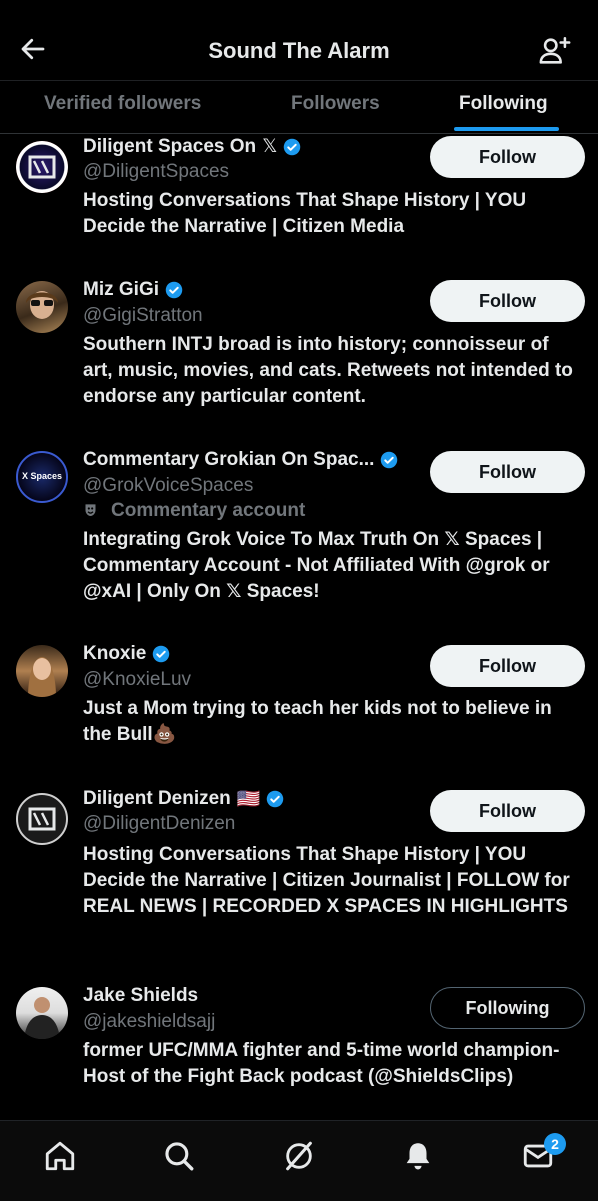  Describe the element at coordinates (507, 1008) in the screenshot. I see `following-button: Following` at that location.